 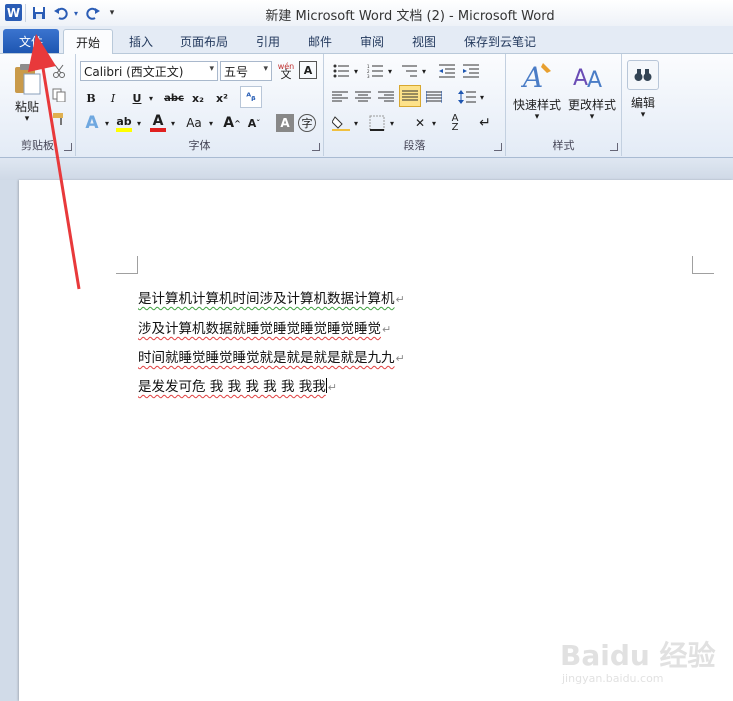 What do you see at coordinates (141, 41) in the screenshot?
I see `tab-insert: 插入` at bounding box center [141, 41].